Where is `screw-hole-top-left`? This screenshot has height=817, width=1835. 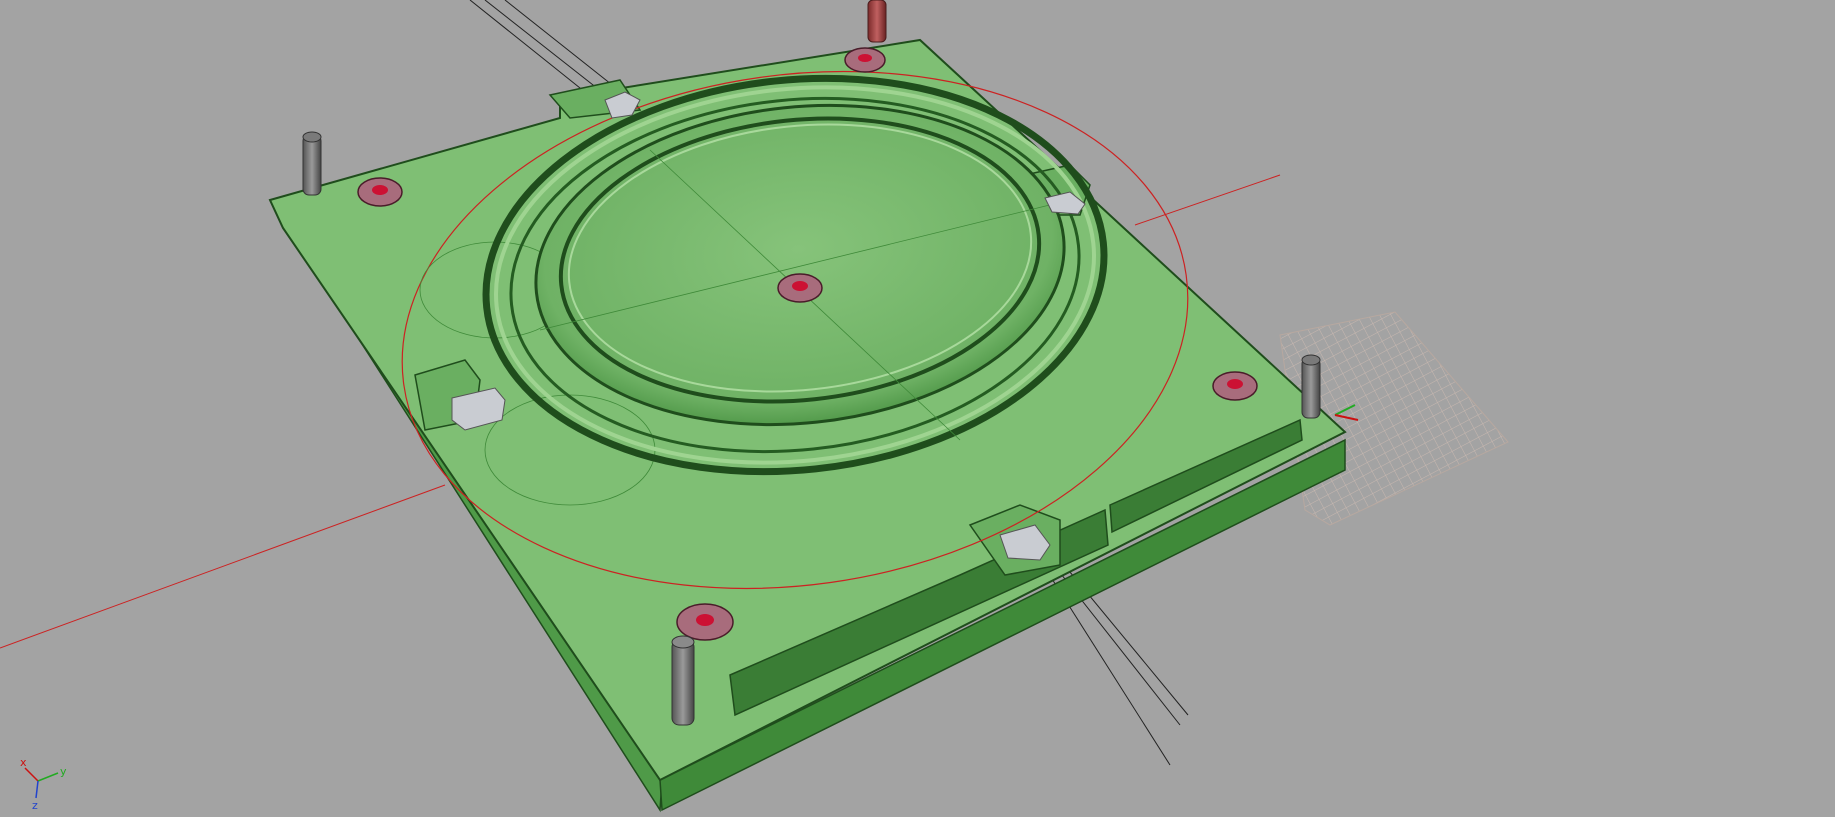 screw-hole-top-left is located at coordinates (380, 192).